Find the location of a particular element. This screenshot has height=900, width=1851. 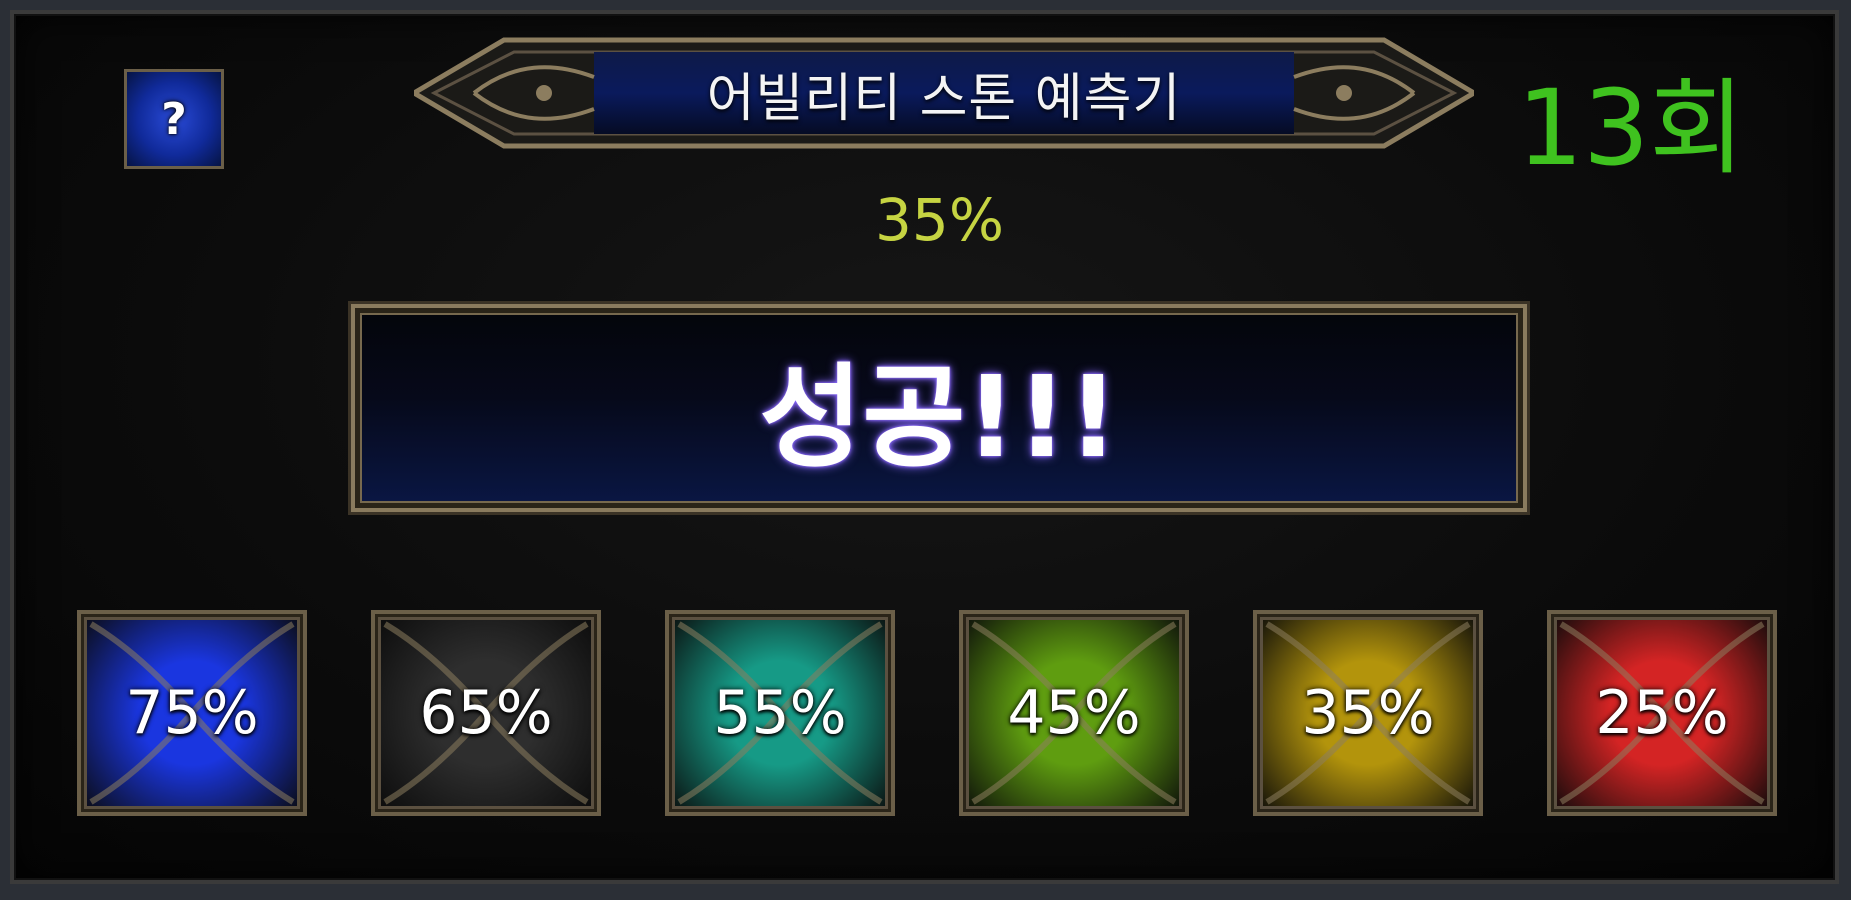

current-probability: 35% is located at coordinates (939, 220).